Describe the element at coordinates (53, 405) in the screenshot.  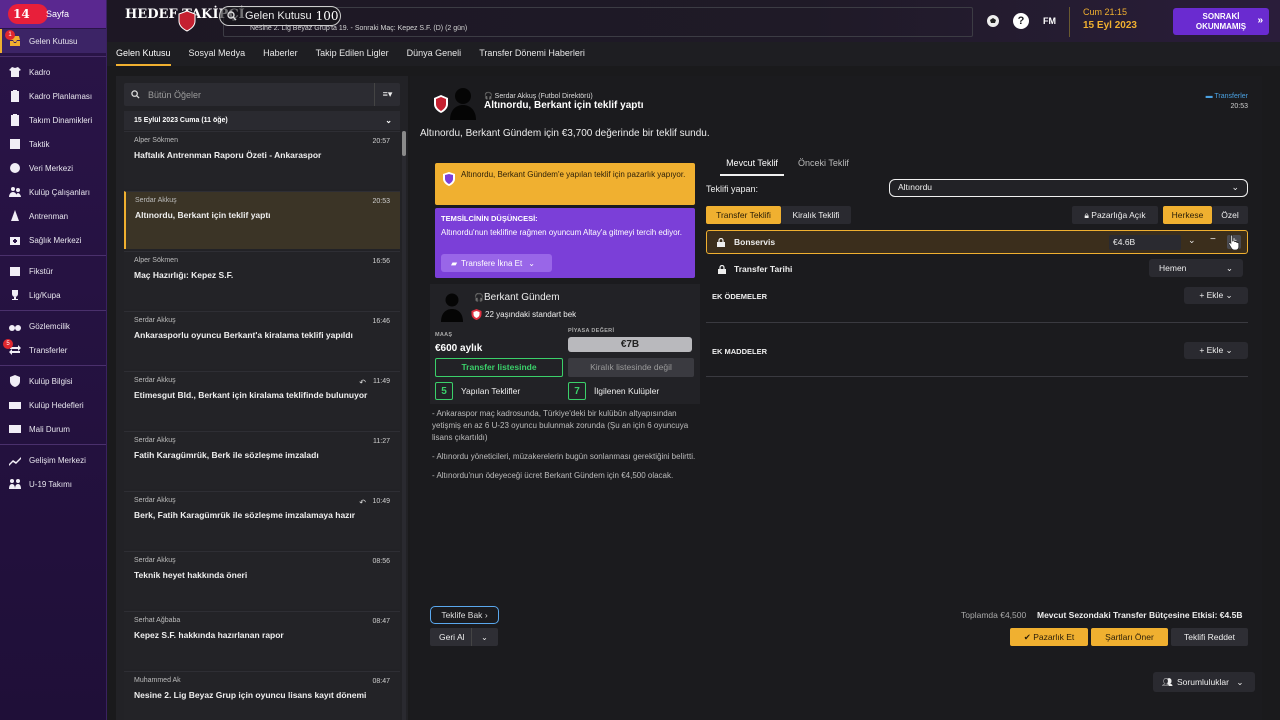
I see `sidebar-item-club-vision: Kulüp Hedefleri` at that location.